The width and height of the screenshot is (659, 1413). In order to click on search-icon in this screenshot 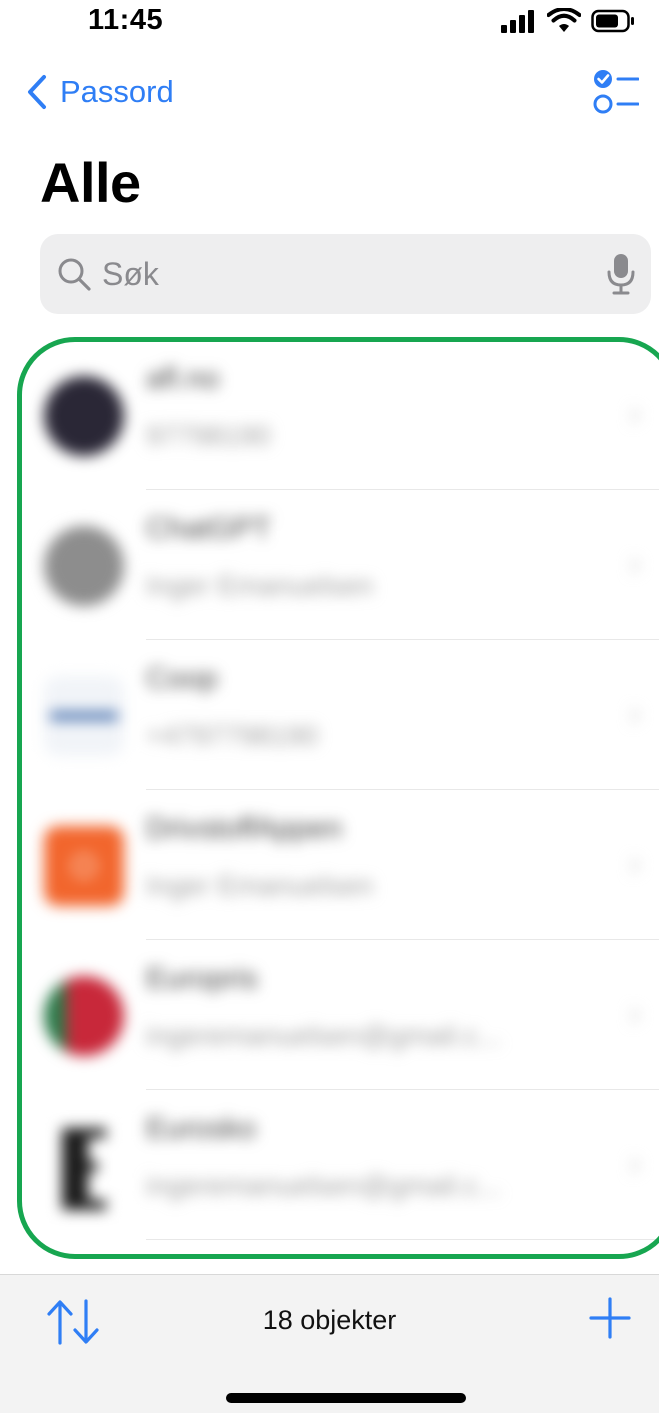, I will do `click(74, 274)`.